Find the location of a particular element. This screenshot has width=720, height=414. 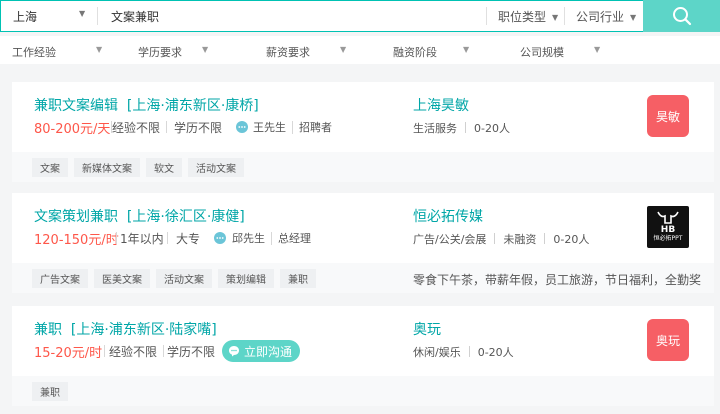

filter-company-size: 公司规模 ▼ is located at coordinates (560, 52).